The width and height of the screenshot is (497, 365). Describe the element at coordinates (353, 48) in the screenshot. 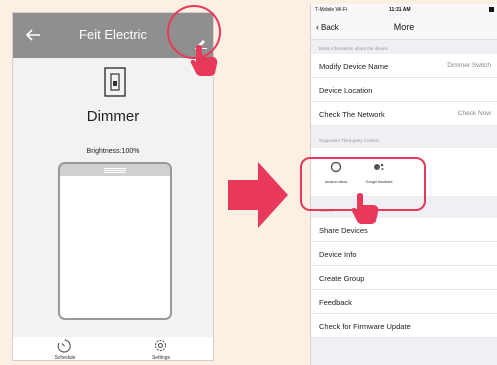

I see `section-header-basic: Basic information about the device` at that location.